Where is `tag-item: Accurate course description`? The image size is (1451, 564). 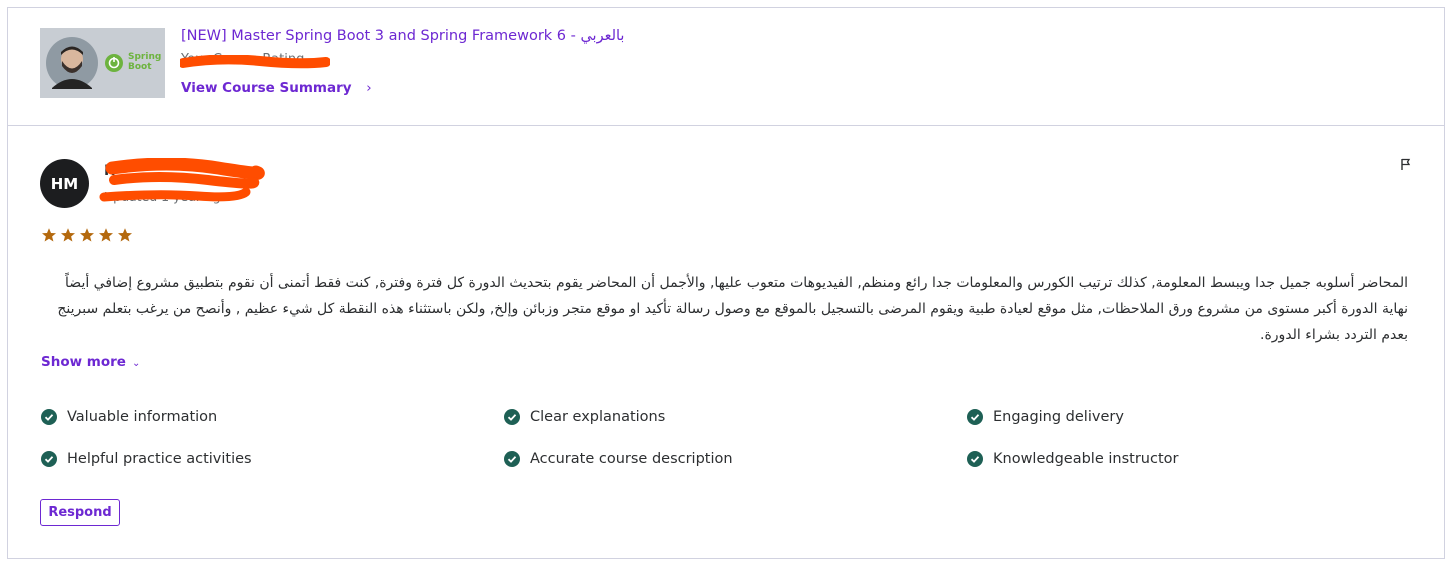 tag-item: Accurate course description is located at coordinates (618, 459).